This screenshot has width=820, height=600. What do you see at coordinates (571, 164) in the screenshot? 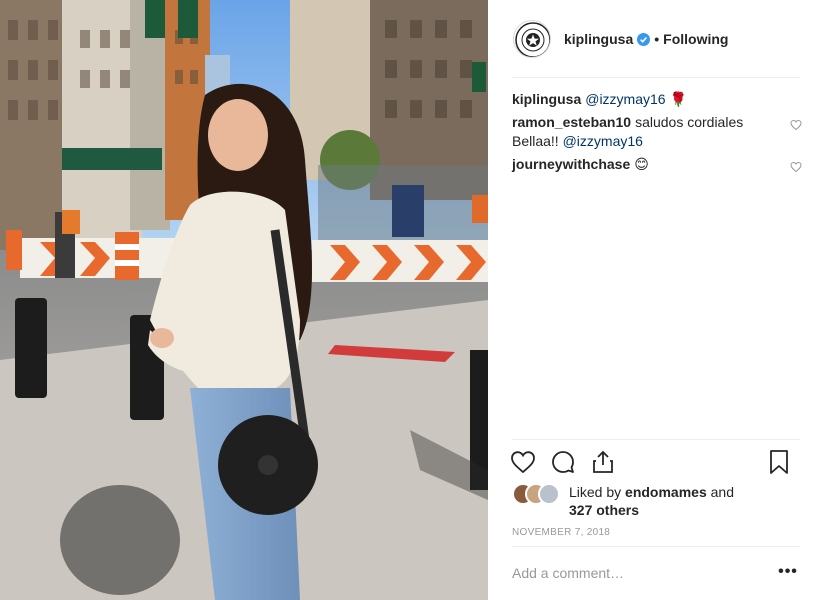
I see `comment-username: journeywithchase` at bounding box center [571, 164].